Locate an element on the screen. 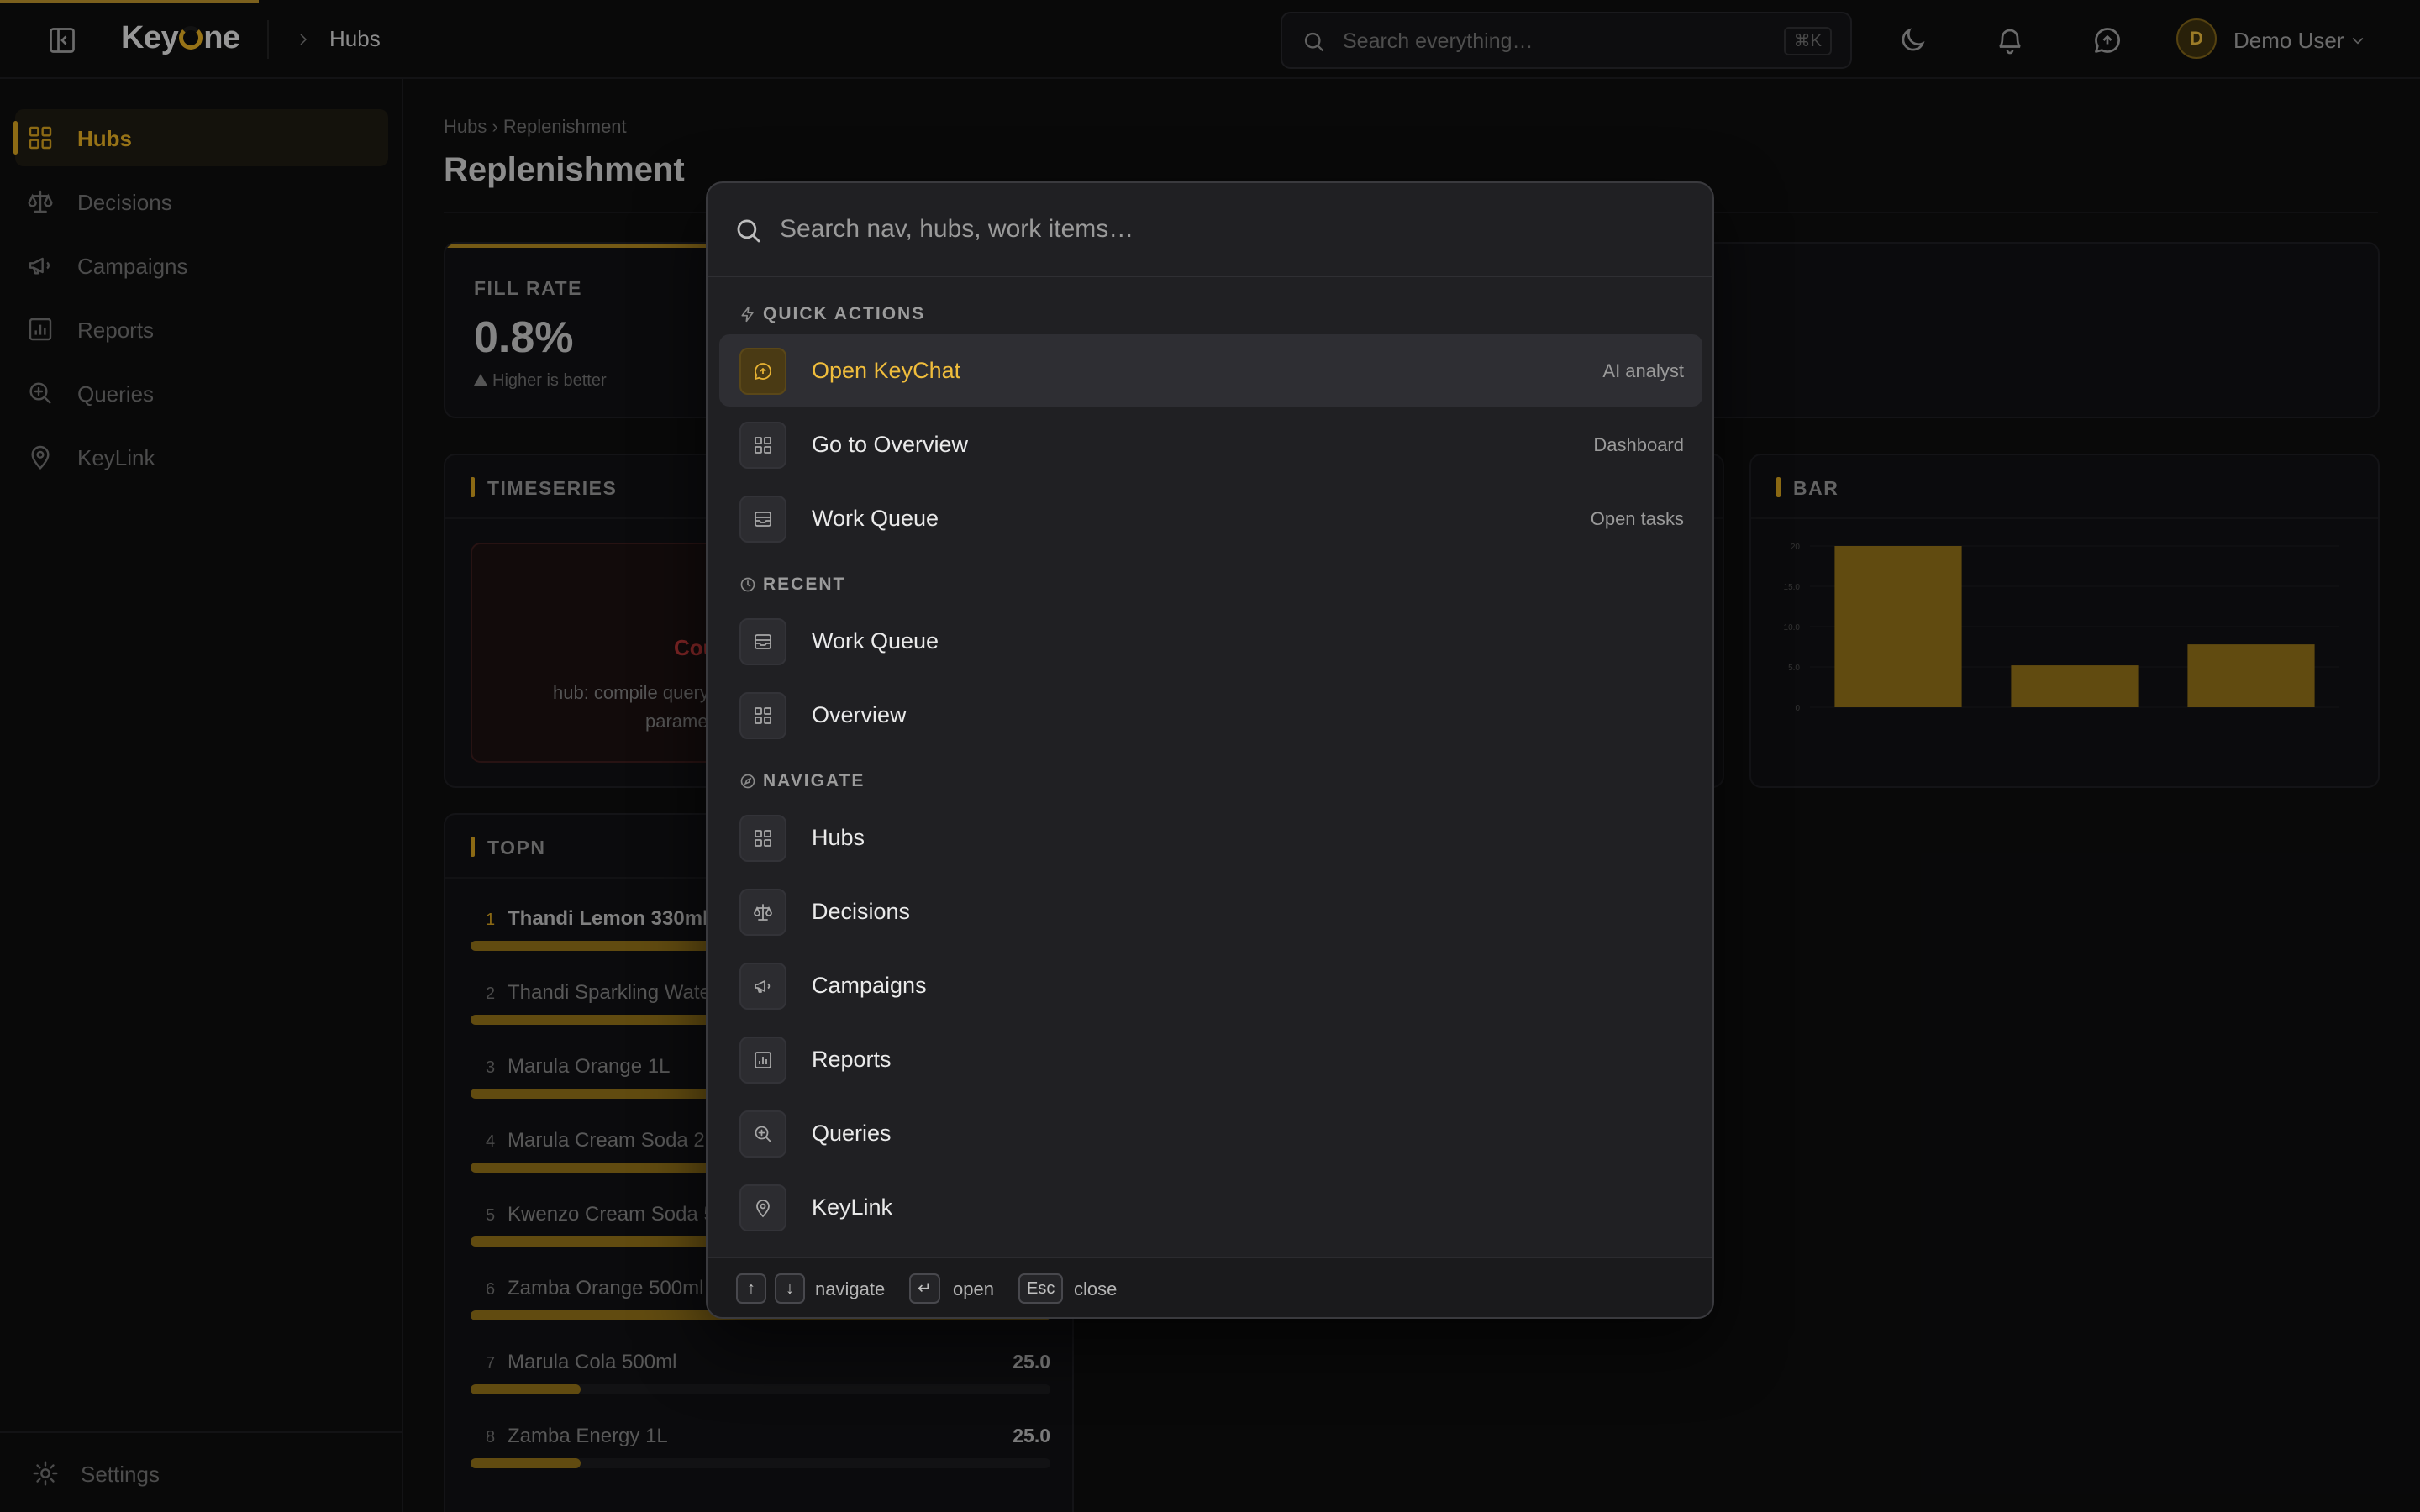  palette-item-label: Reports is located at coordinates (852, 1059).